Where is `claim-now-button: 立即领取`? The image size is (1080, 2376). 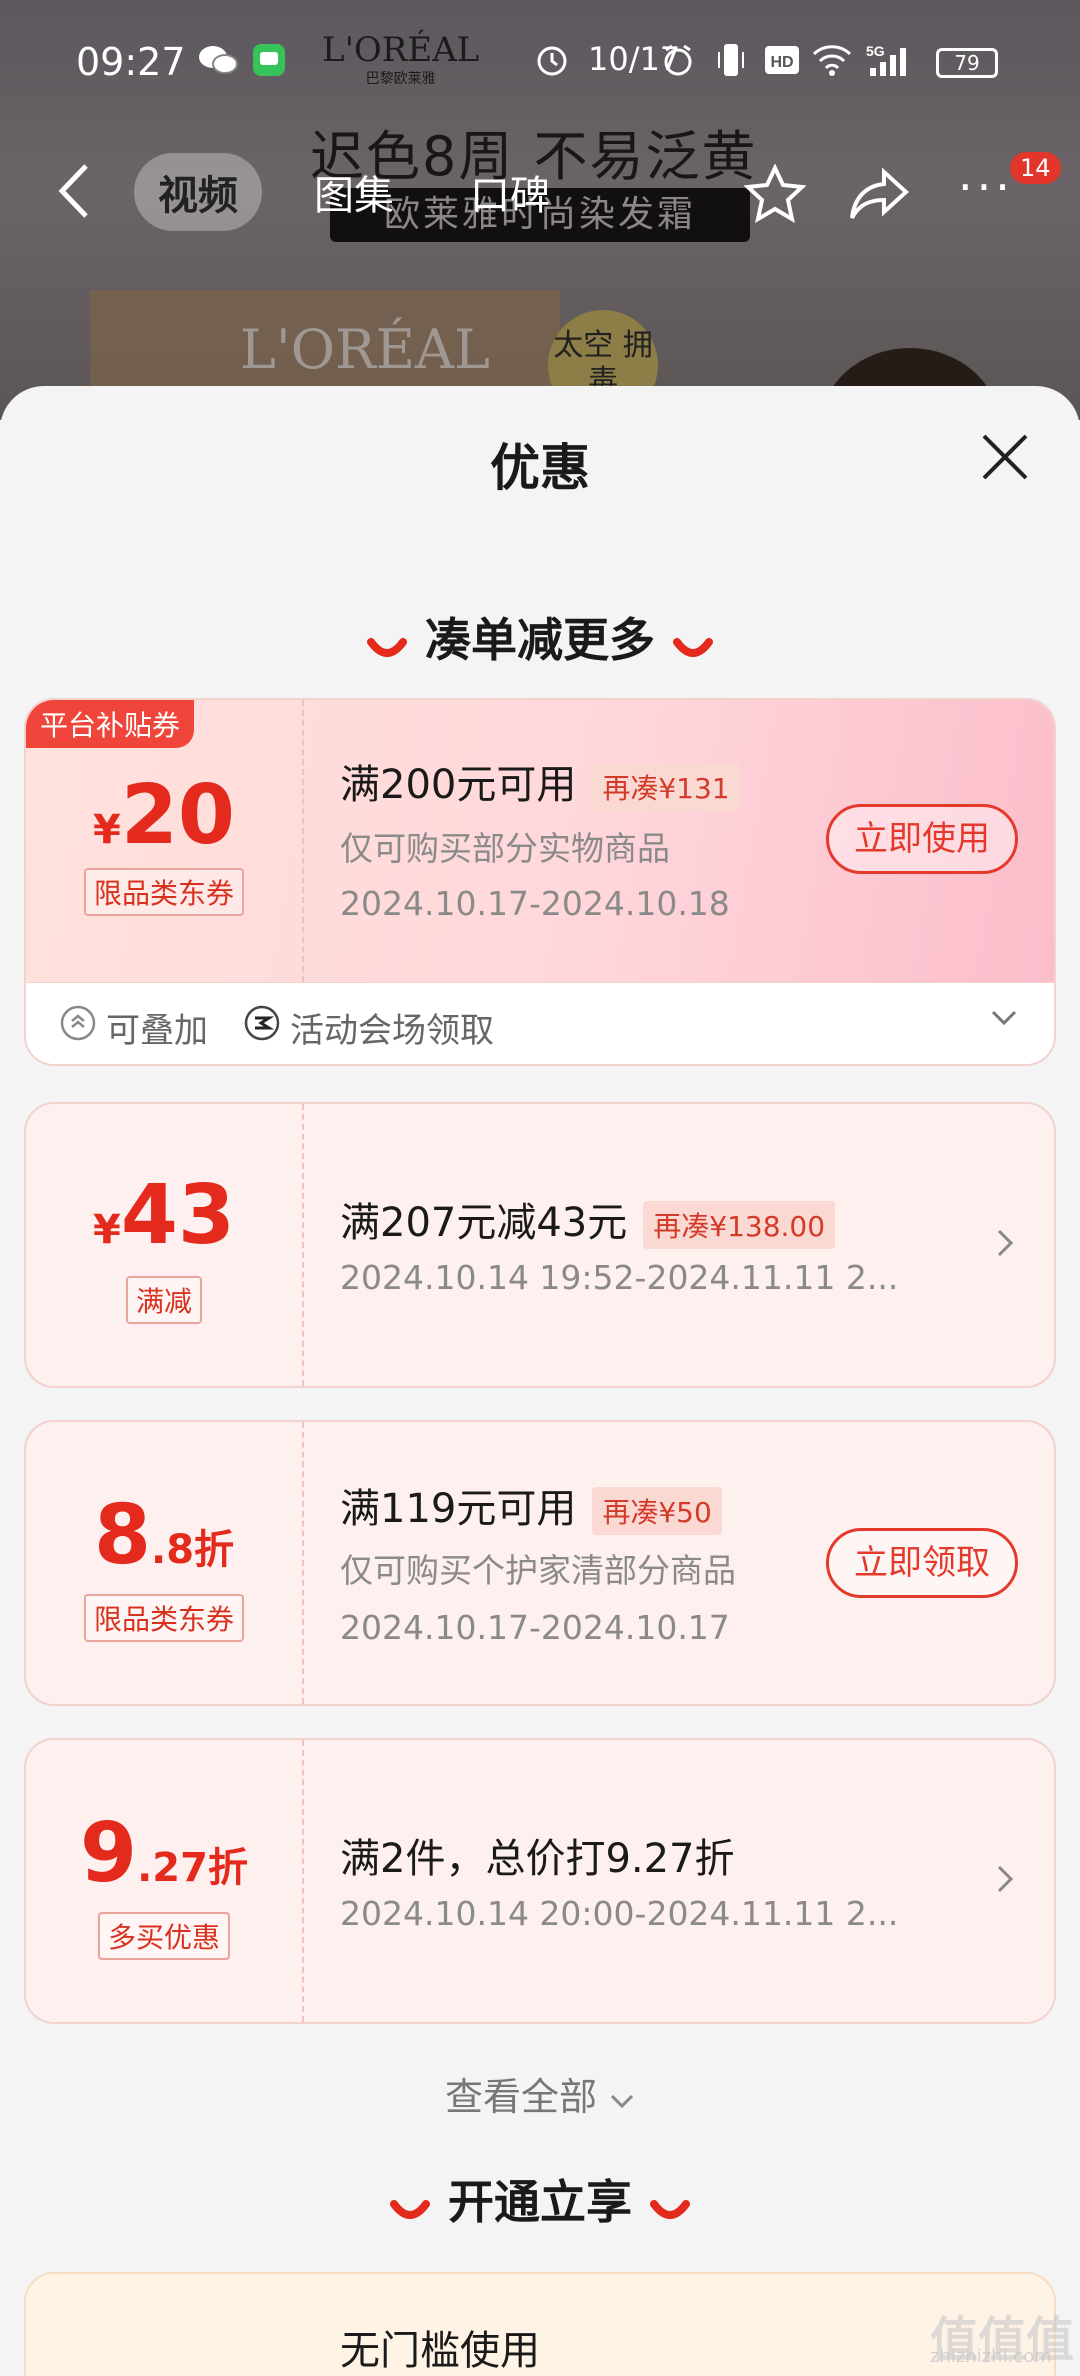 claim-now-button: 立即领取 is located at coordinates (922, 1563).